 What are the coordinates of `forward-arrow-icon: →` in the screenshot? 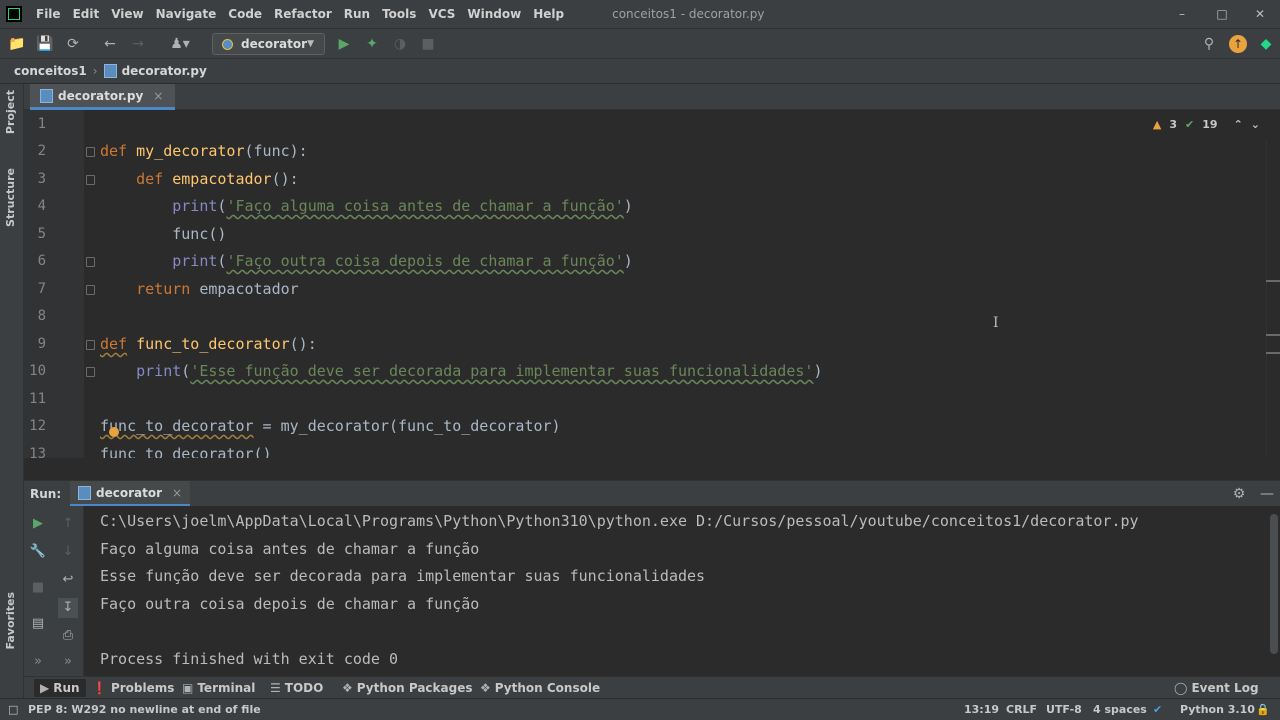 It's located at (138, 44).